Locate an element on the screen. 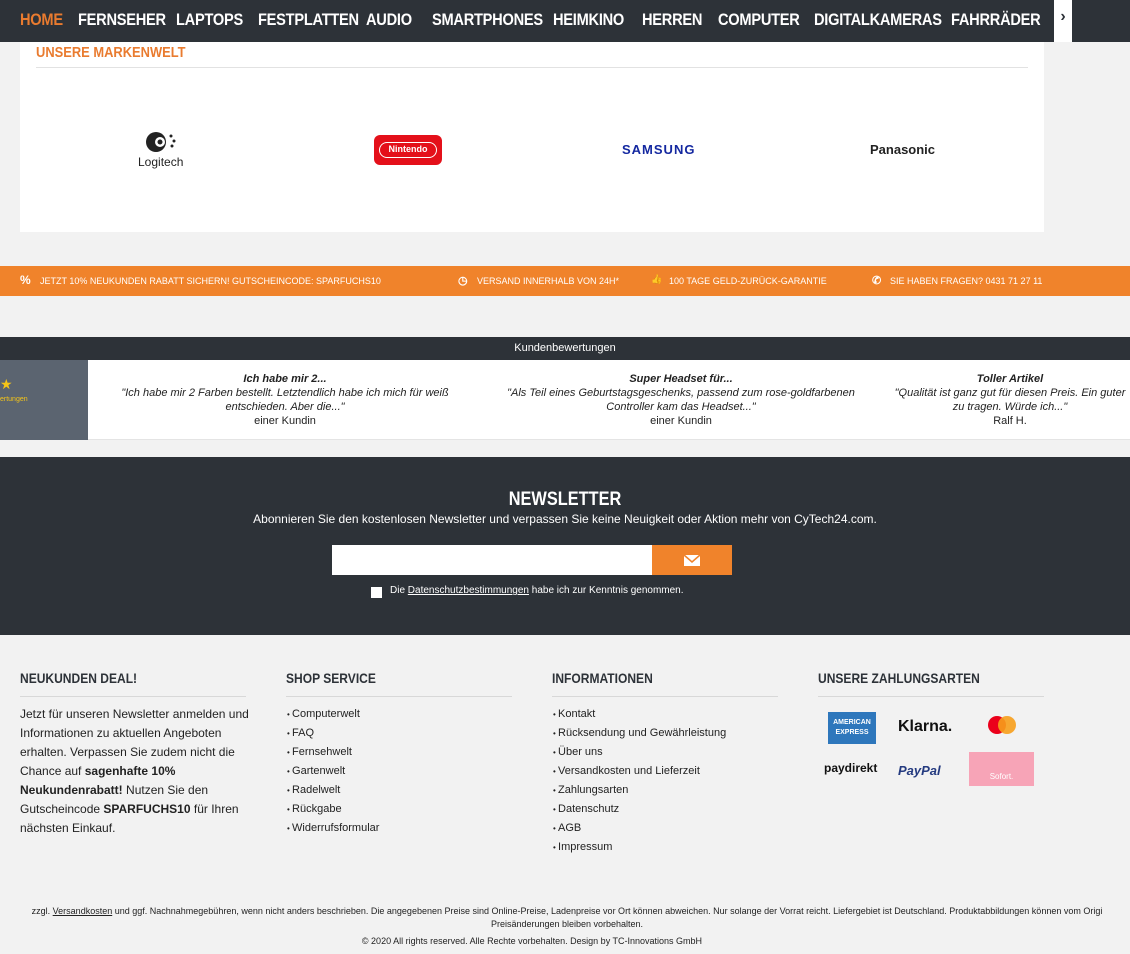 This screenshot has height=954, width=1130. nintendo-logo: Nintendo is located at coordinates (408, 150).